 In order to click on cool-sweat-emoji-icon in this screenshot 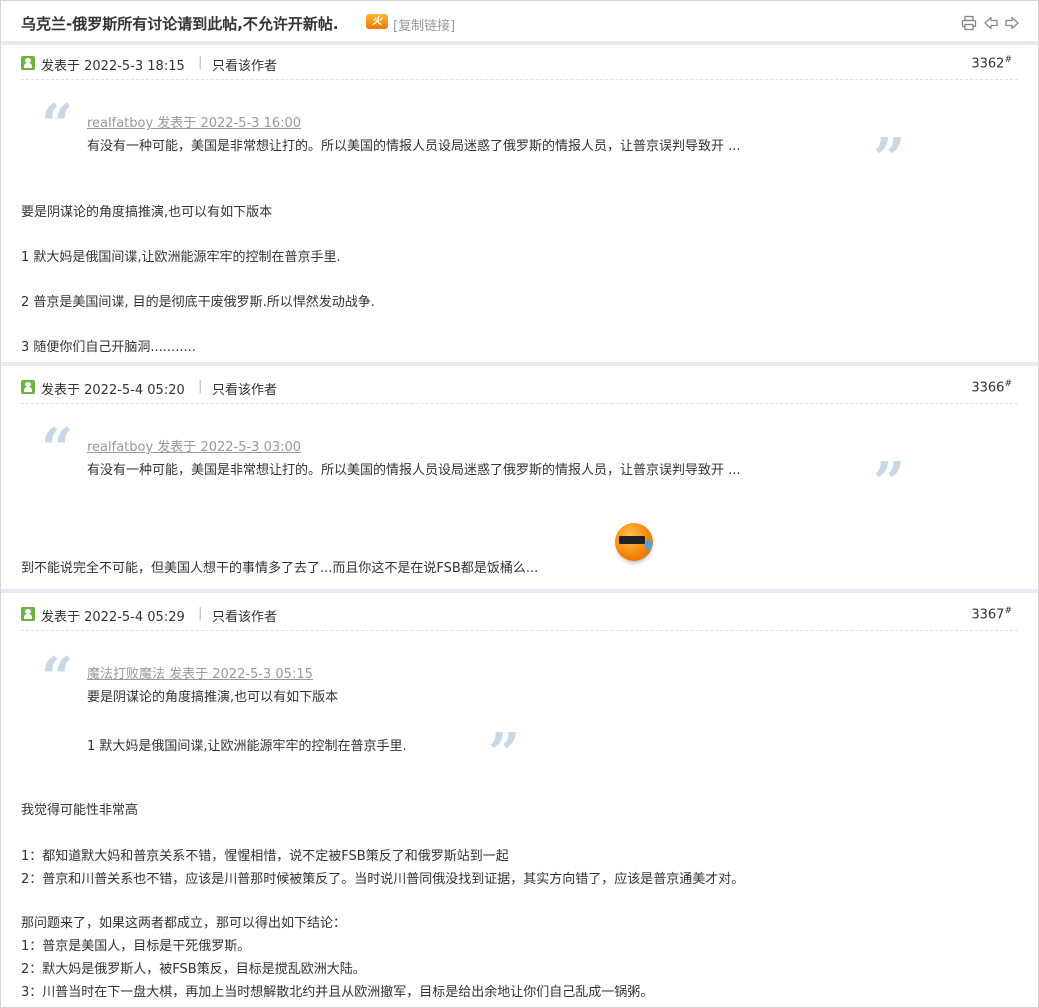, I will do `click(634, 542)`.